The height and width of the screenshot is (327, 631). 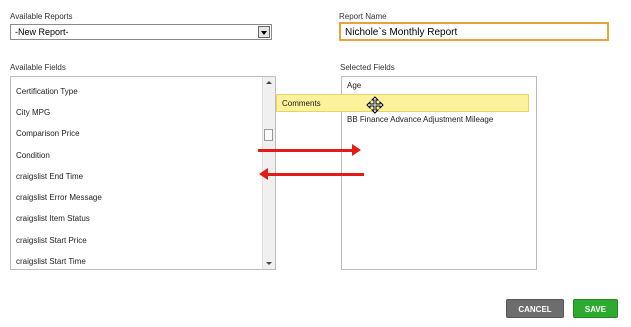 What do you see at coordinates (363, 16) in the screenshot?
I see `report-name-label: Report Name` at bounding box center [363, 16].